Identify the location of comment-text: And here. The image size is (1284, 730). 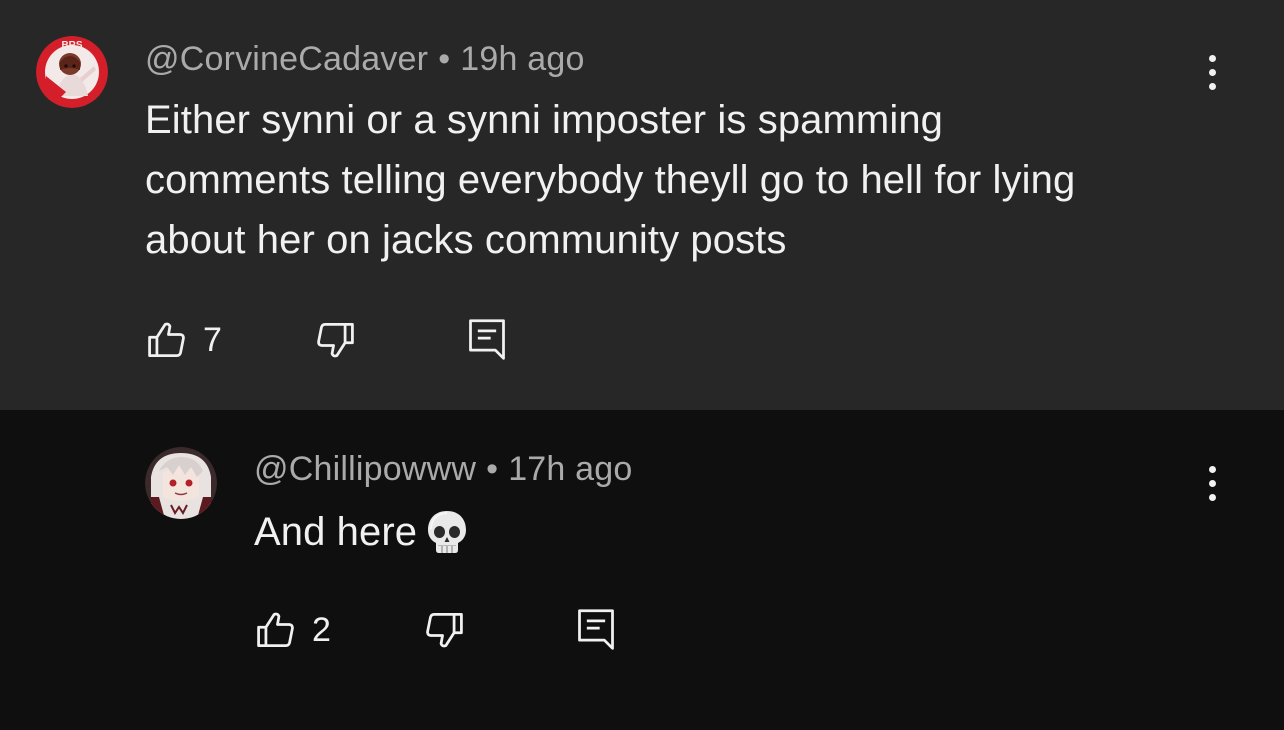
(704, 532).